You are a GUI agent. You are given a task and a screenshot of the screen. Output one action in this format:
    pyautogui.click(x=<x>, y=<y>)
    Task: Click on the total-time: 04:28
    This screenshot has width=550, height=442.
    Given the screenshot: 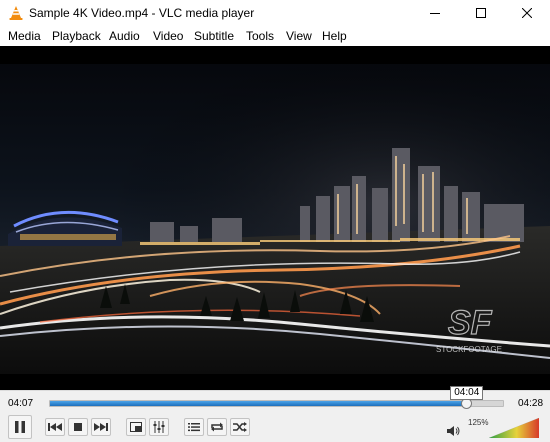 What is the action you would take?
    pyautogui.click(x=531, y=403)
    